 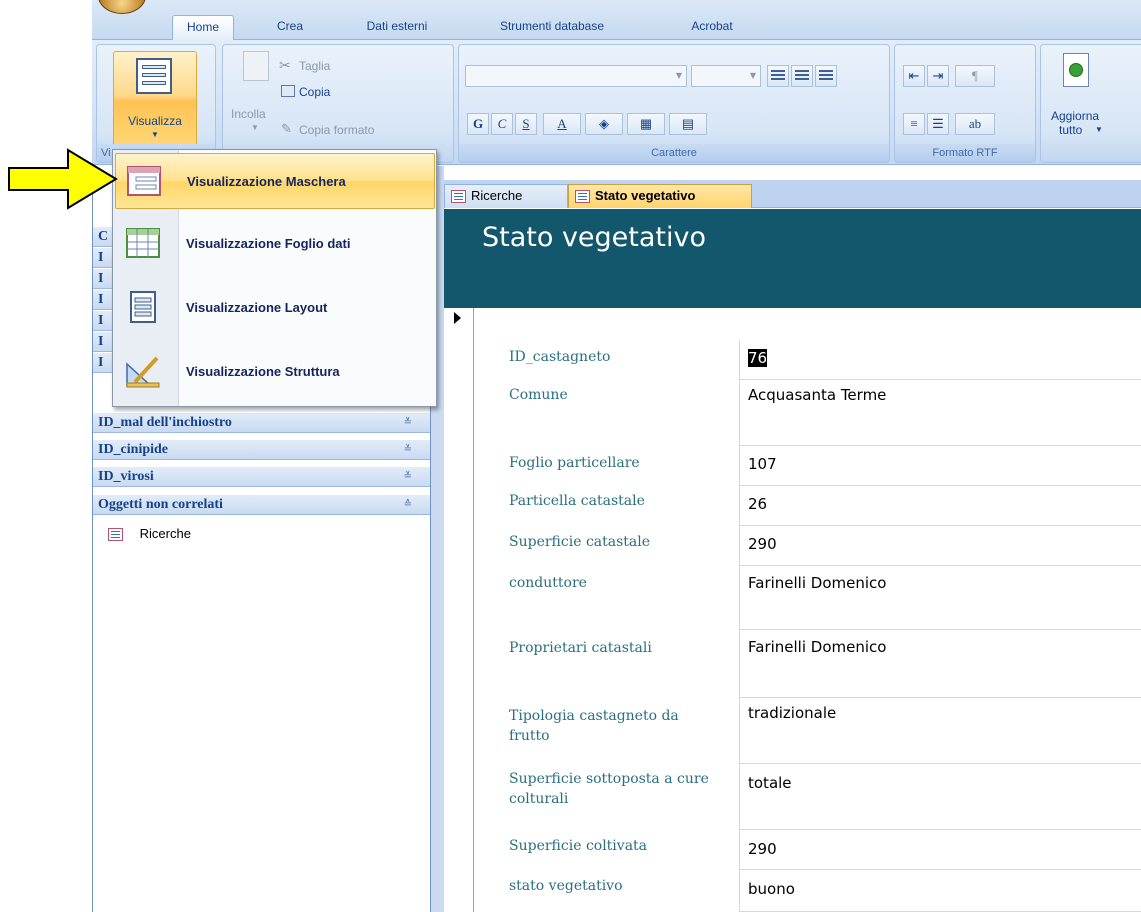 I want to click on fill-color-button: ◈, so click(x=604, y=124).